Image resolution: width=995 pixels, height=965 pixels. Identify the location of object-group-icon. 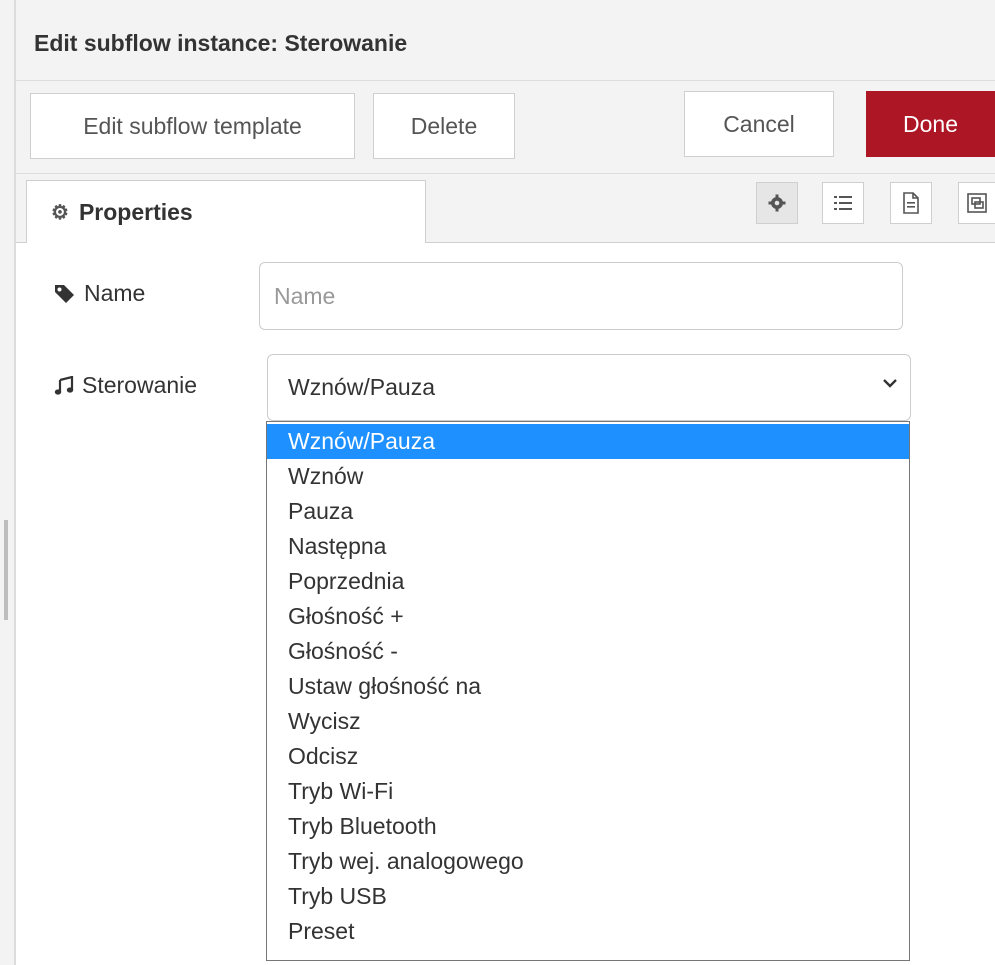
(977, 203).